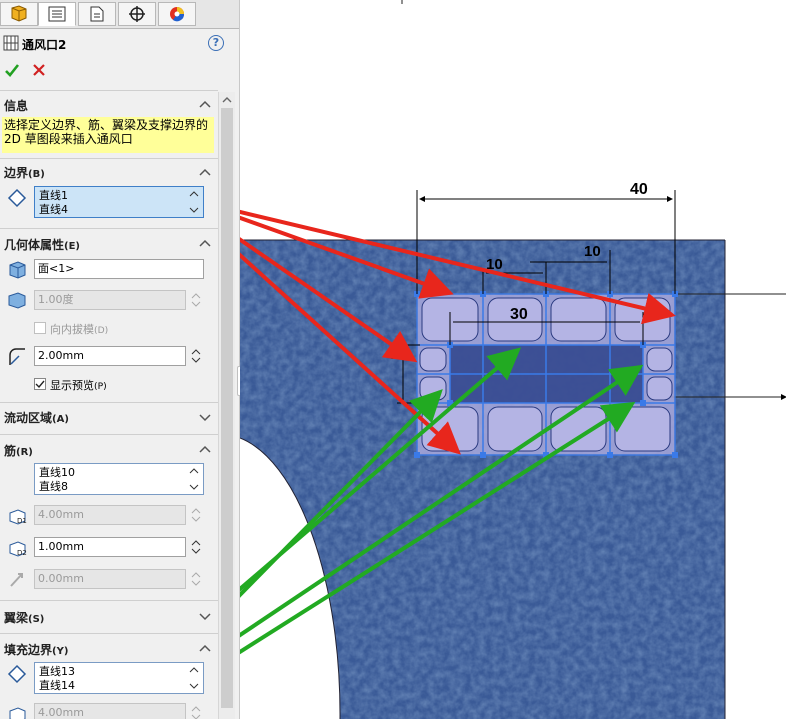  What do you see at coordinates (16, 105) in the screenshot?
I see `section-info-header: 信息` at bounding box center [16, 105].